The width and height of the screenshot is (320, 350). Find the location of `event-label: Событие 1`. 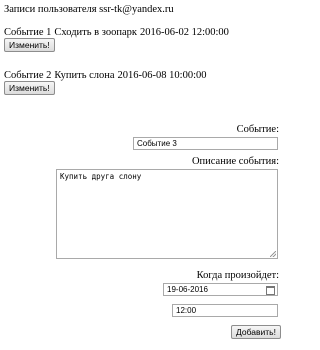

event-label: Событие 1 is located at coordinates (28, 32).